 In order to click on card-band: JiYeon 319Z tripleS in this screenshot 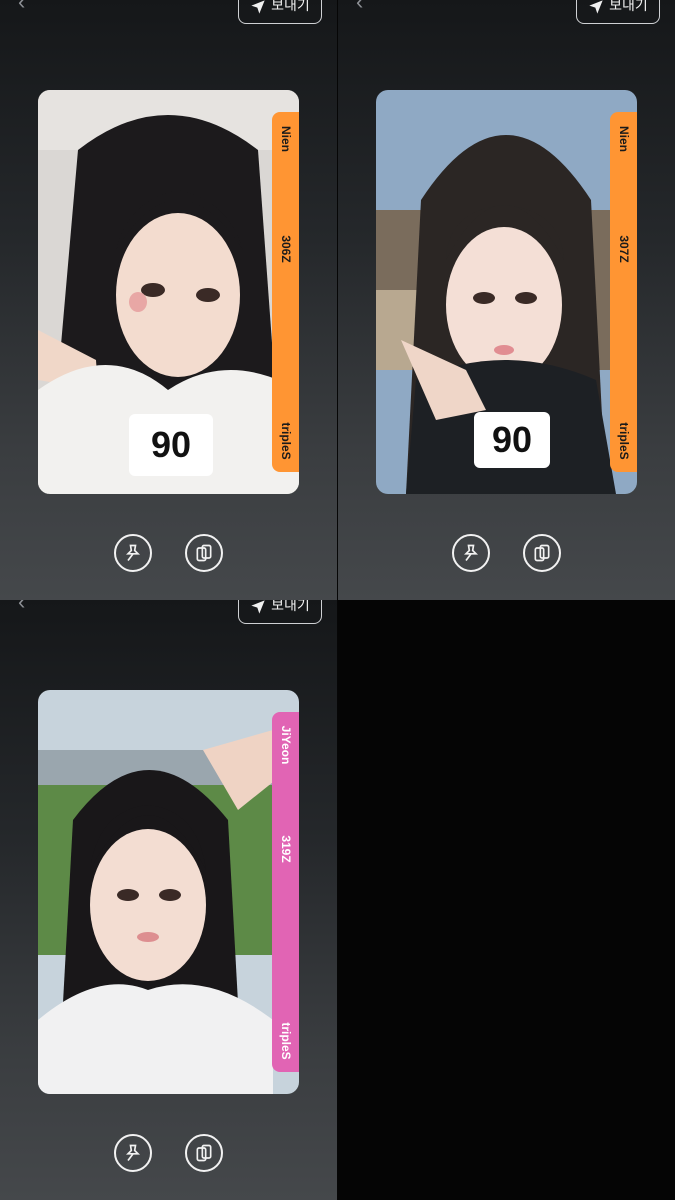, I will do `click(285, 892)`.